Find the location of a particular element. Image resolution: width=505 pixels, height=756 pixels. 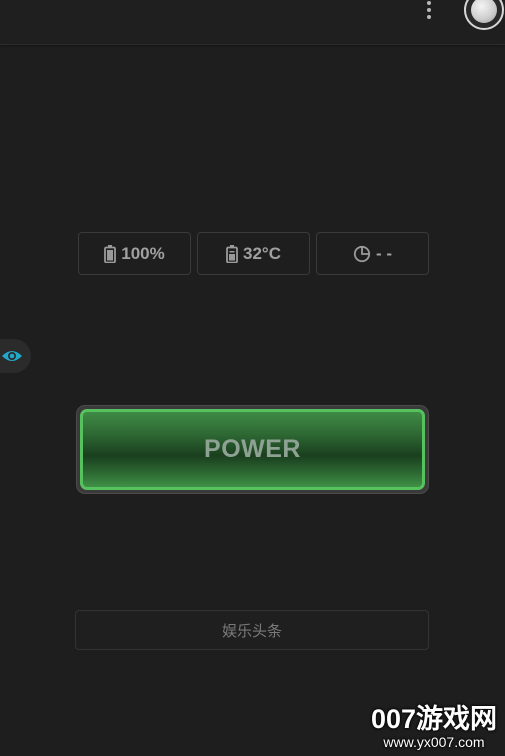

toggle-knob is located at coordinates (484, 11).